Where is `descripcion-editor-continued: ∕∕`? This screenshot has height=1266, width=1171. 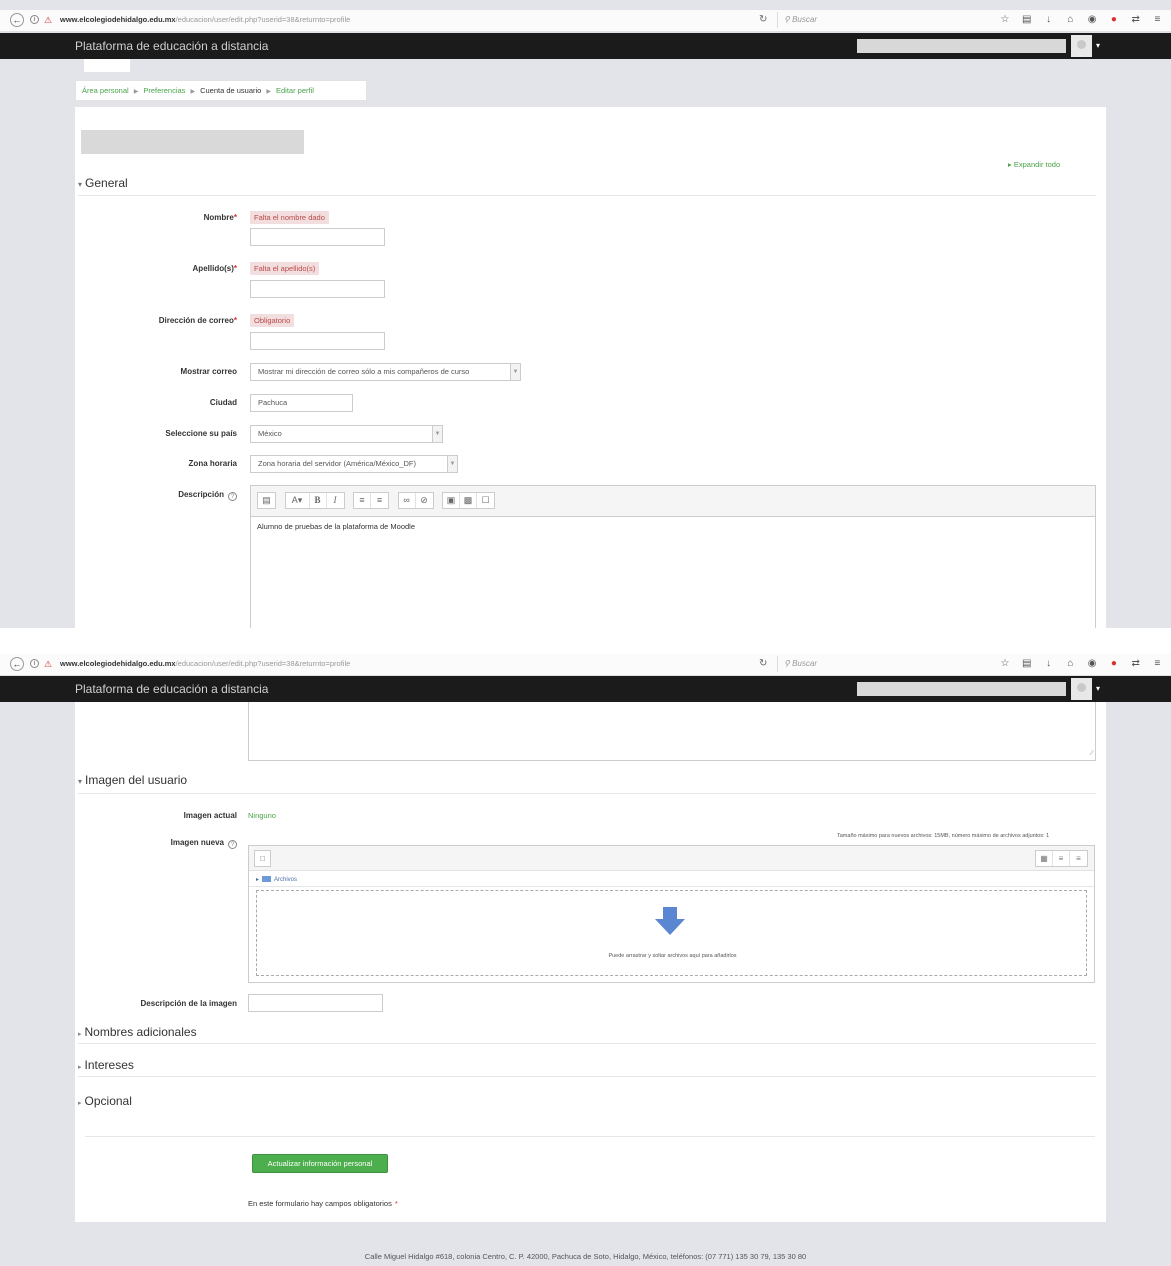 descripcion-editor-continued: ∕∕ is located at coordinates (672, 731).